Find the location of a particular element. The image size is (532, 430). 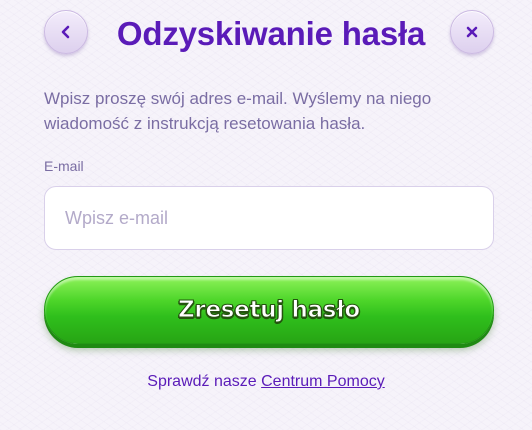

page-title: Odzyskiwanie hasła is located at coordinates (271, 33).